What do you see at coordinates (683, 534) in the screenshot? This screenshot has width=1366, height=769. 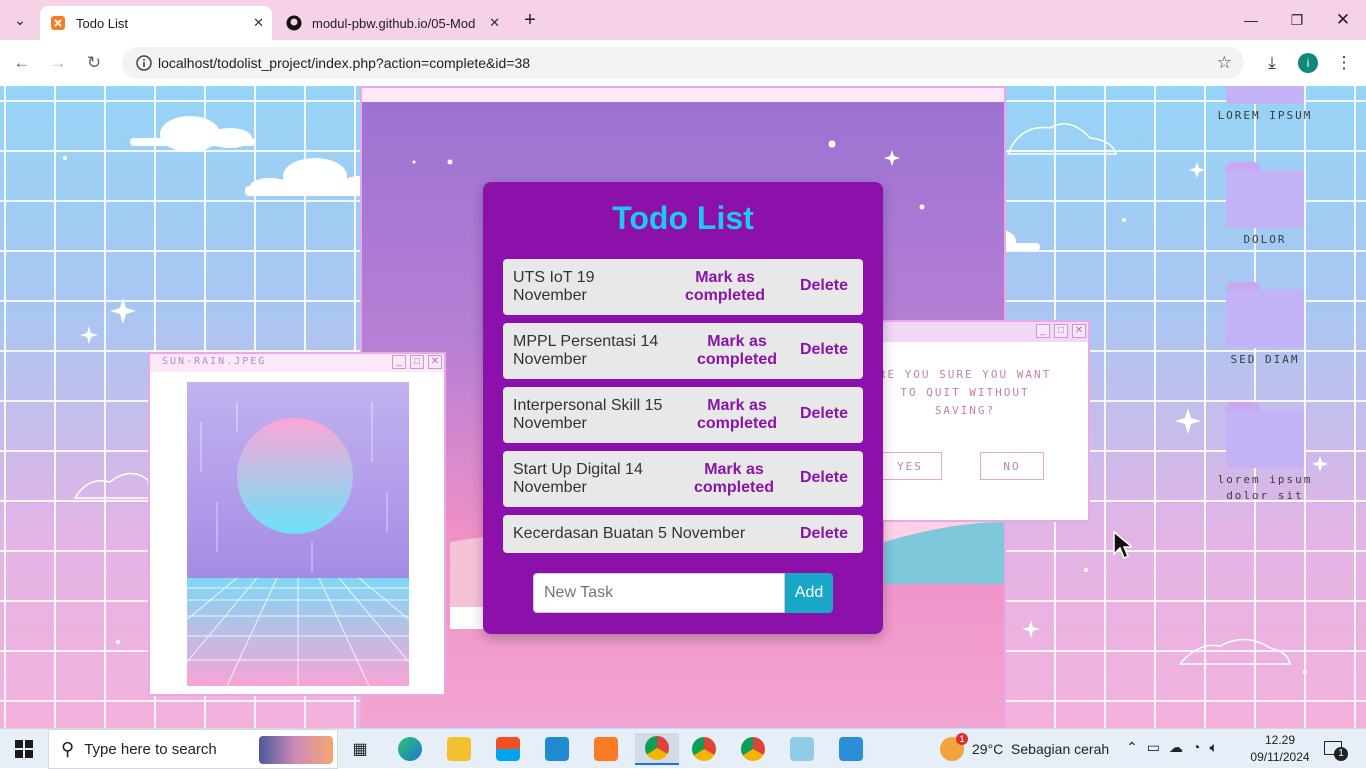 I see `task-item-completed: Kecerdasan Buatan 5 November Delete` at bounding box center [683, 534].